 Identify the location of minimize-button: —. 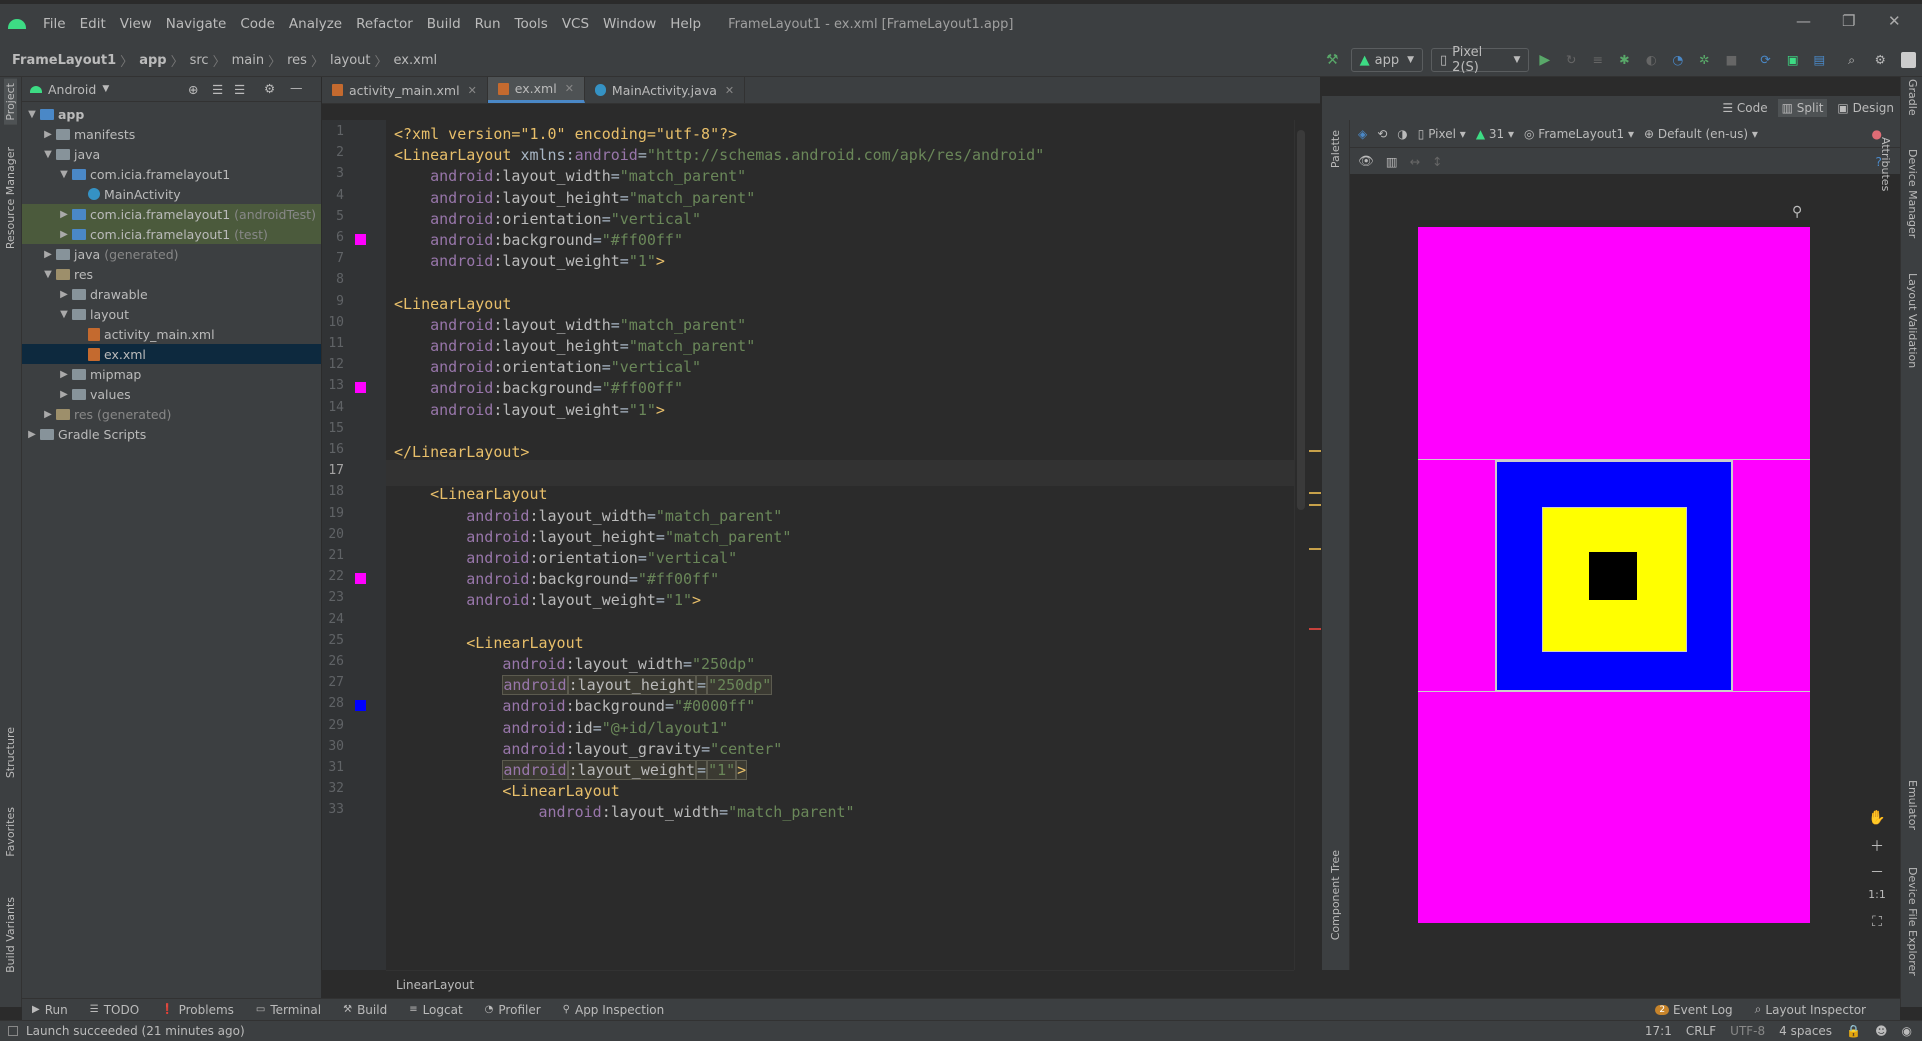
(1803, 21).